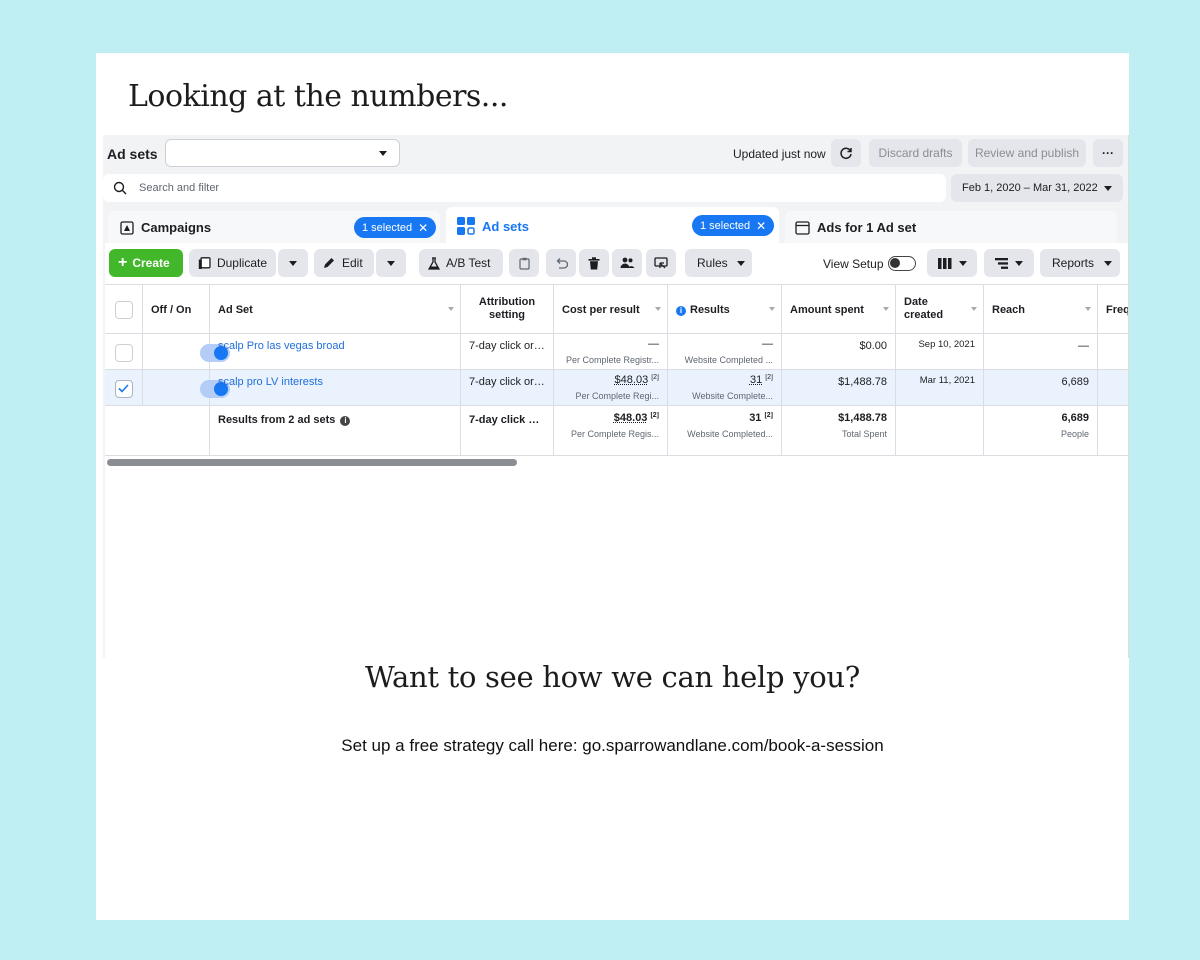 Image resolution: width=1200 pixels, height=960 pixels. I want to click on amount-spent-value: $0.00, so click(873, 346).